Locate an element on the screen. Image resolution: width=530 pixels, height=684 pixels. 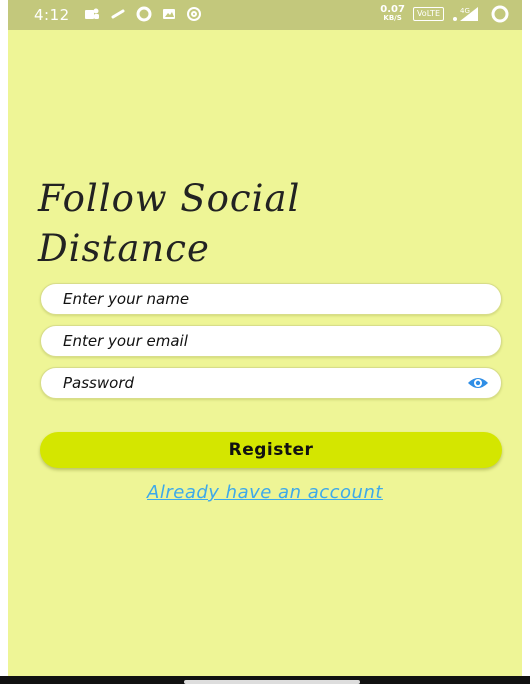
page-title: Follow Social Distance is located at coordinates (169, 223).